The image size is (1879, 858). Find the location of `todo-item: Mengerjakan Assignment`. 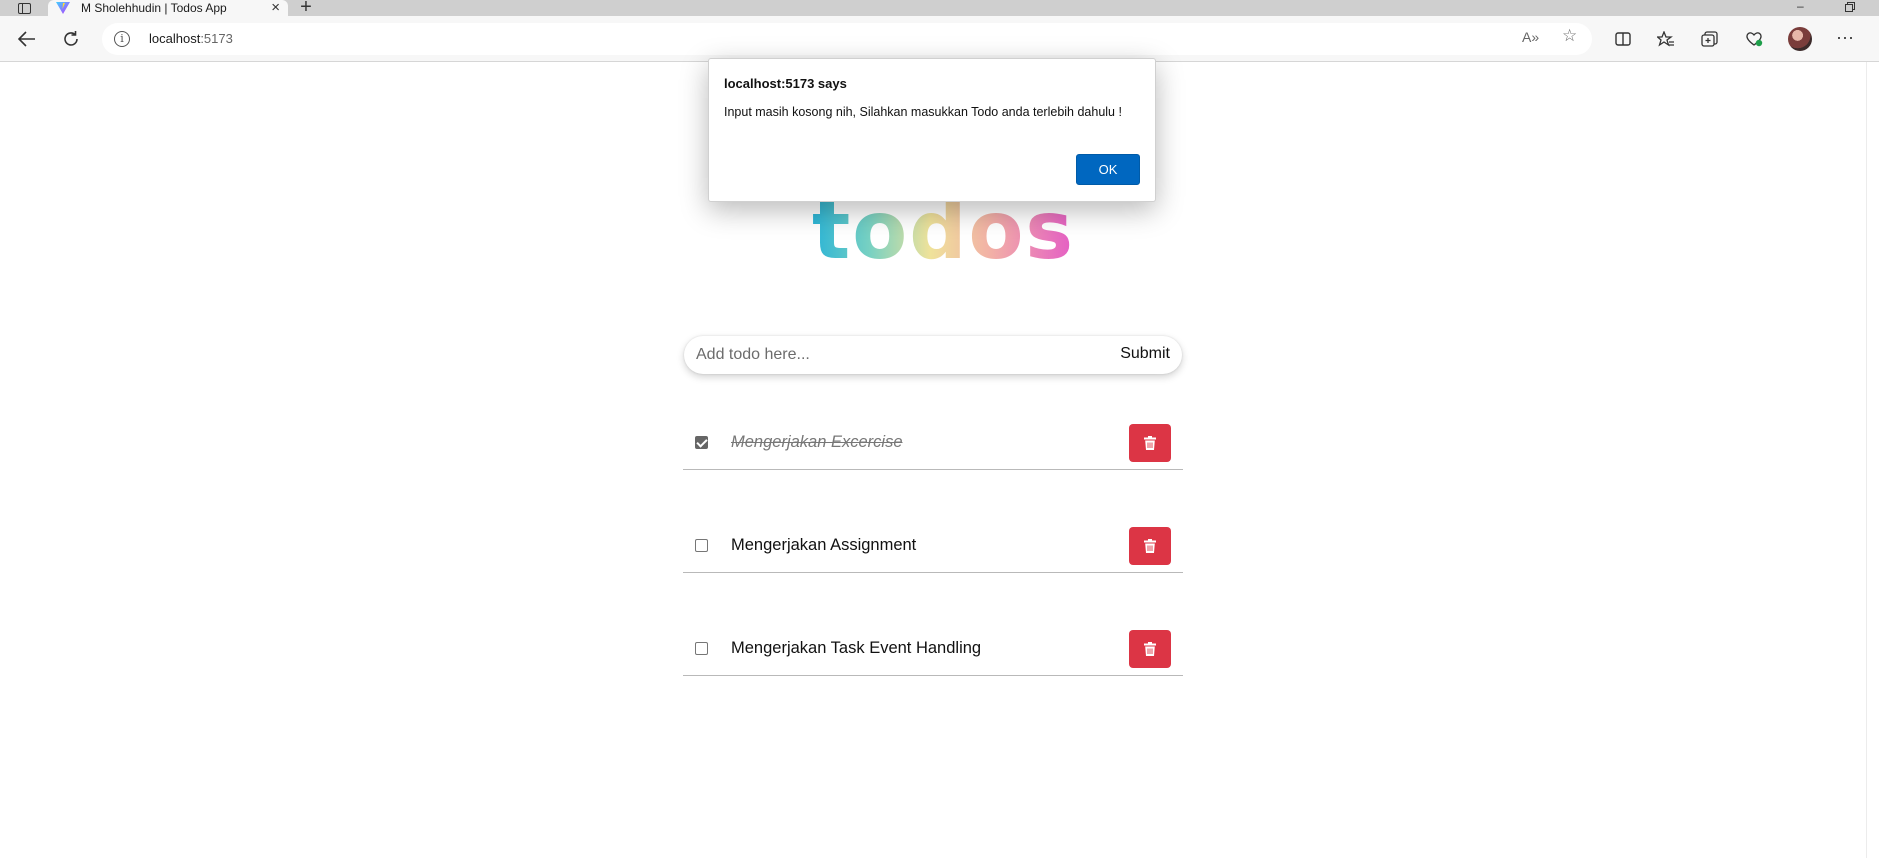

todo-item: Mengerjakan Assignment is located at coordinates (933, 543).